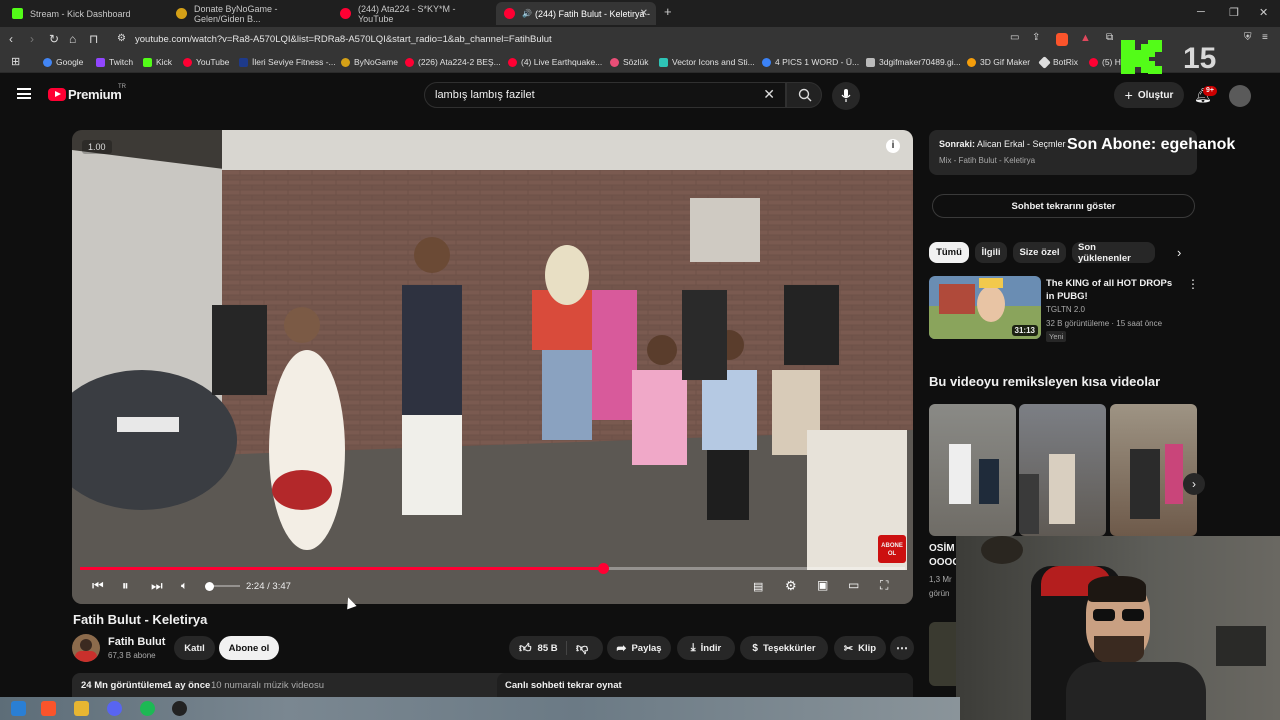 This screenshot has height=720, width=1280. I want to click on tab-kick-dashboard: Stream - Kick Dashboard, so click(84, 13).